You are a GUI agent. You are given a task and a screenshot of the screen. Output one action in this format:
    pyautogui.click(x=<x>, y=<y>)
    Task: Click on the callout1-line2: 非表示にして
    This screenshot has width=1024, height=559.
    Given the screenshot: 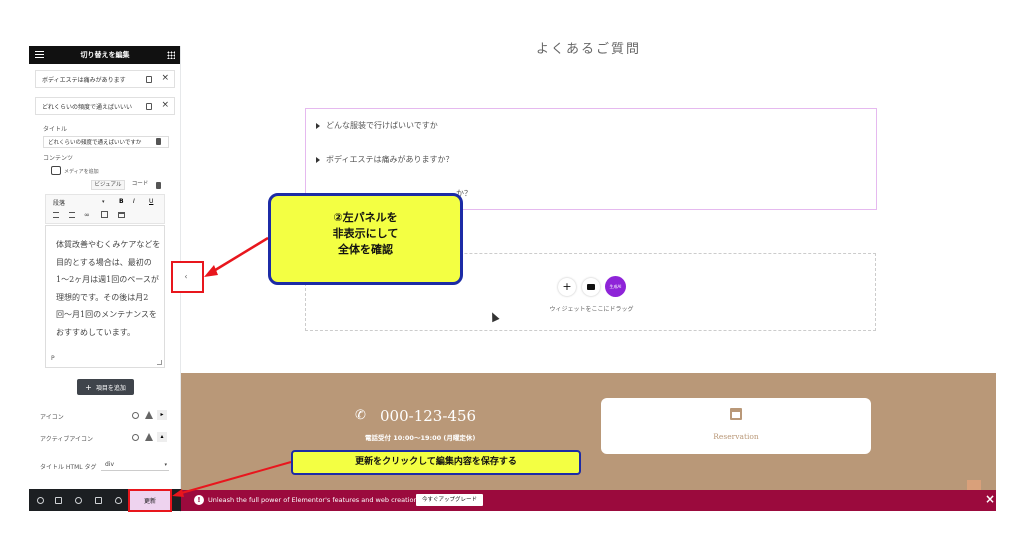 What is the action you would take?
    pyautogui.click(x=365, y=233)
    